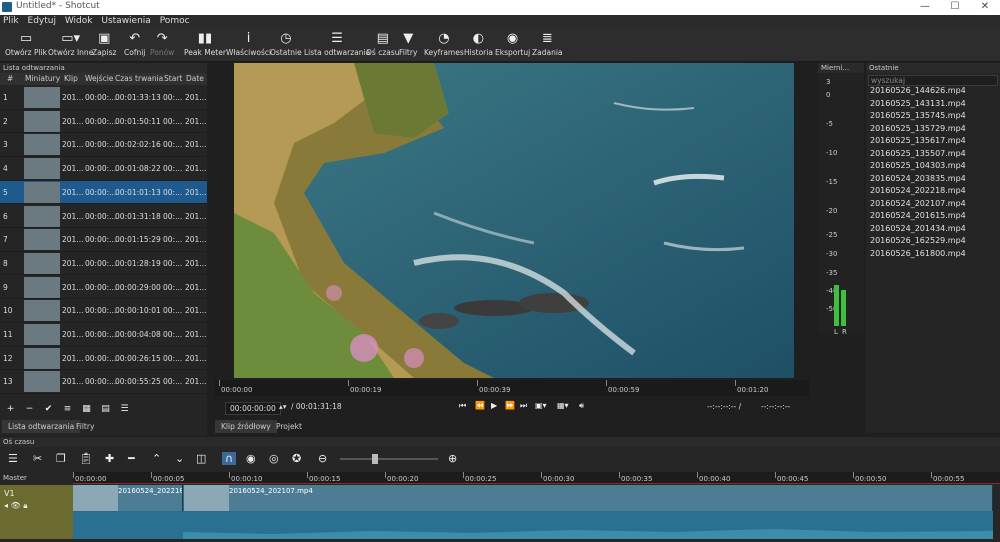 This screenshot has width=1000, height=542. Describe the element at coordinates (86, 458) in the screenshot. I see `paste-icon: 📋︎` at that location.